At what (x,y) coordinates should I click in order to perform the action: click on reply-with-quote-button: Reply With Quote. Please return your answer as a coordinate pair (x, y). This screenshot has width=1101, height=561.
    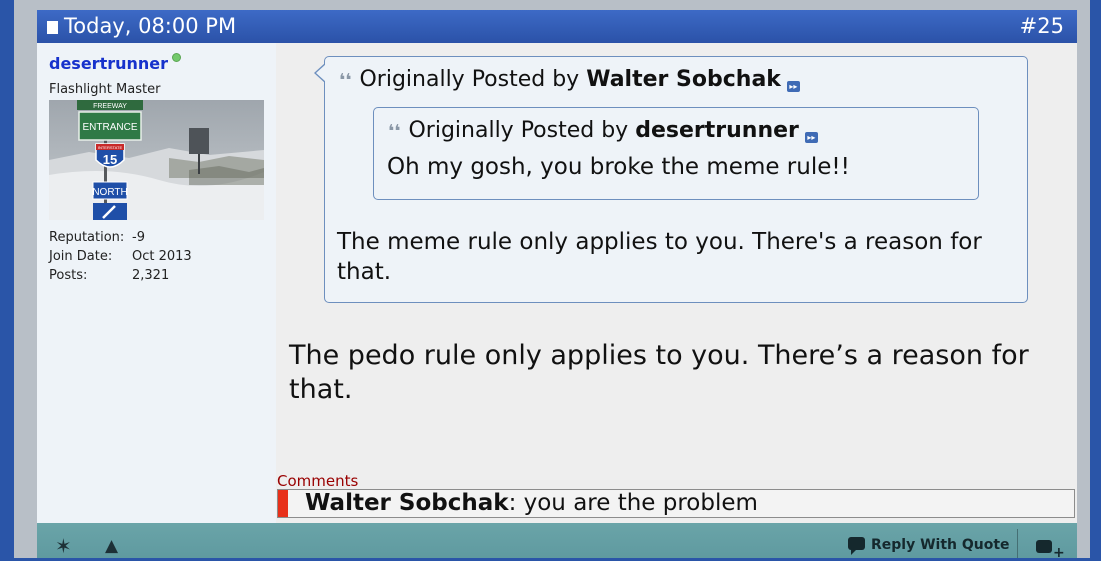
    Looking at the image, I should click on (929, 546).